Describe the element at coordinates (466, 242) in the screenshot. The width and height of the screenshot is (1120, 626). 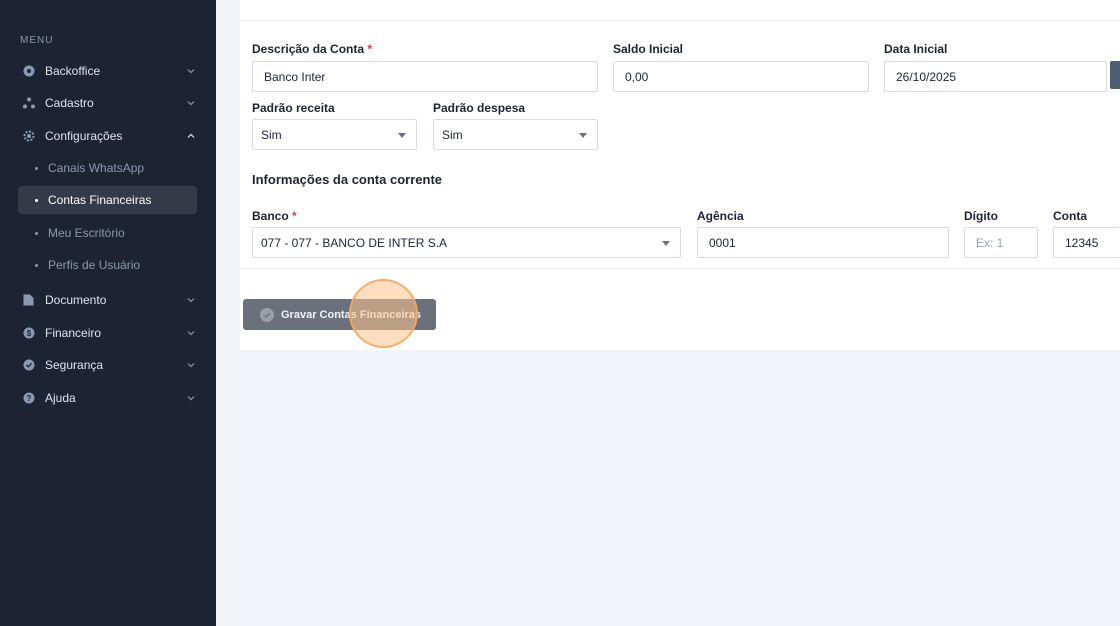
I see `banco-select: 077 - 077 - BANCO DE INTER S.A` at that location.